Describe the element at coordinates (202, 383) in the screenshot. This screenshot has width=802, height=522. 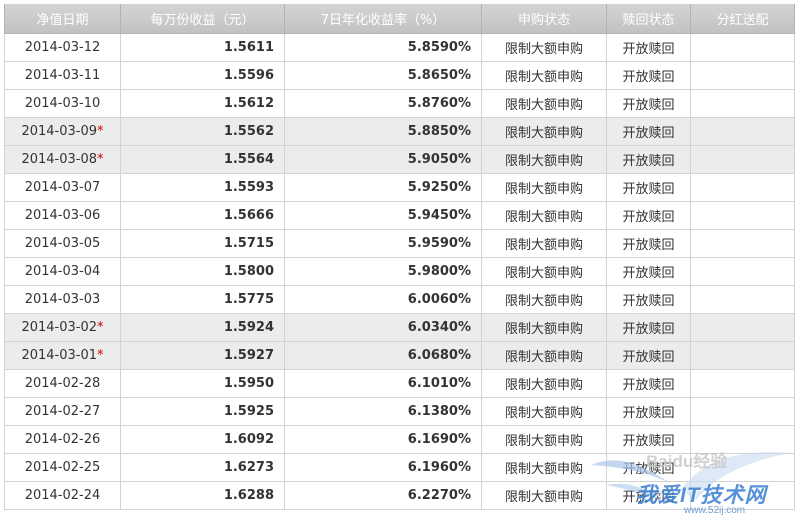
I see `cell-per-10k-income: 1.5950` at that location.